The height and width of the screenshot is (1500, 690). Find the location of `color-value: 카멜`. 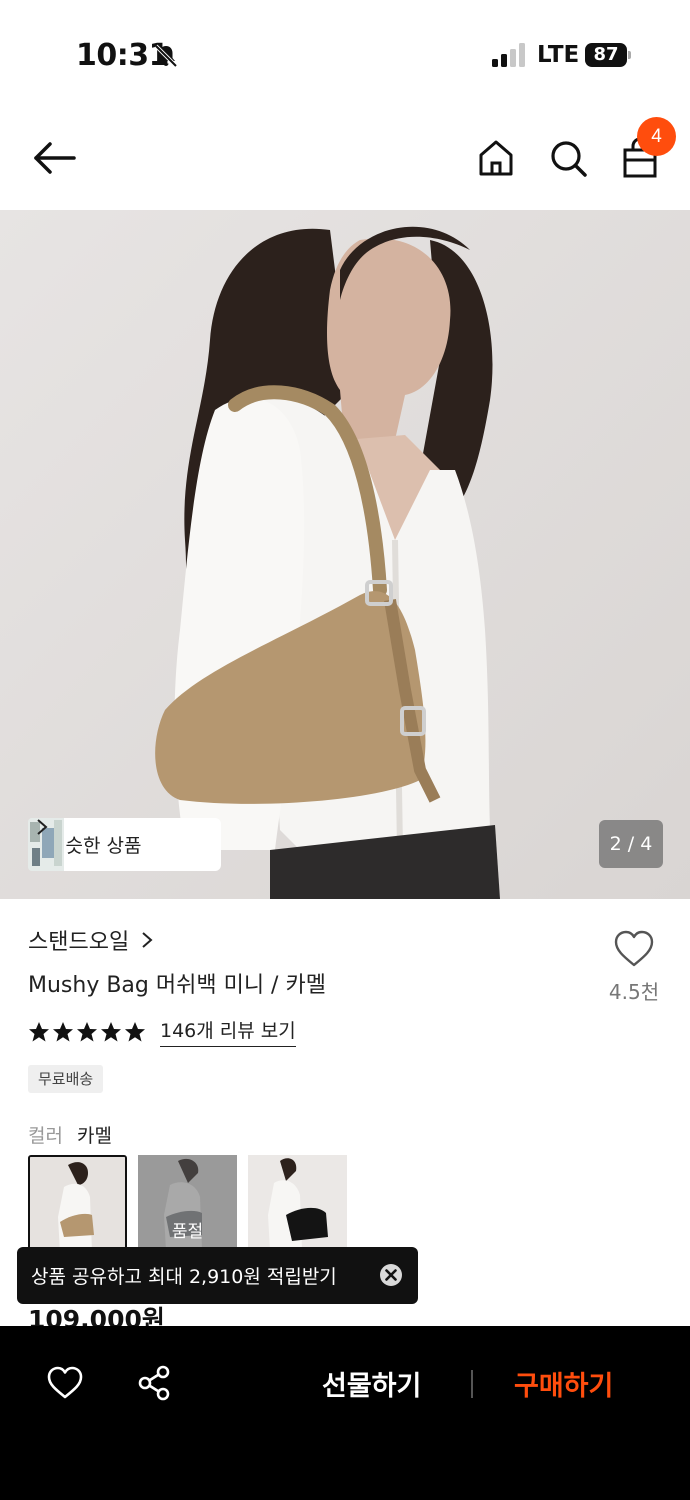

color-value: 카멜 is located at coordinates (94, 1136).